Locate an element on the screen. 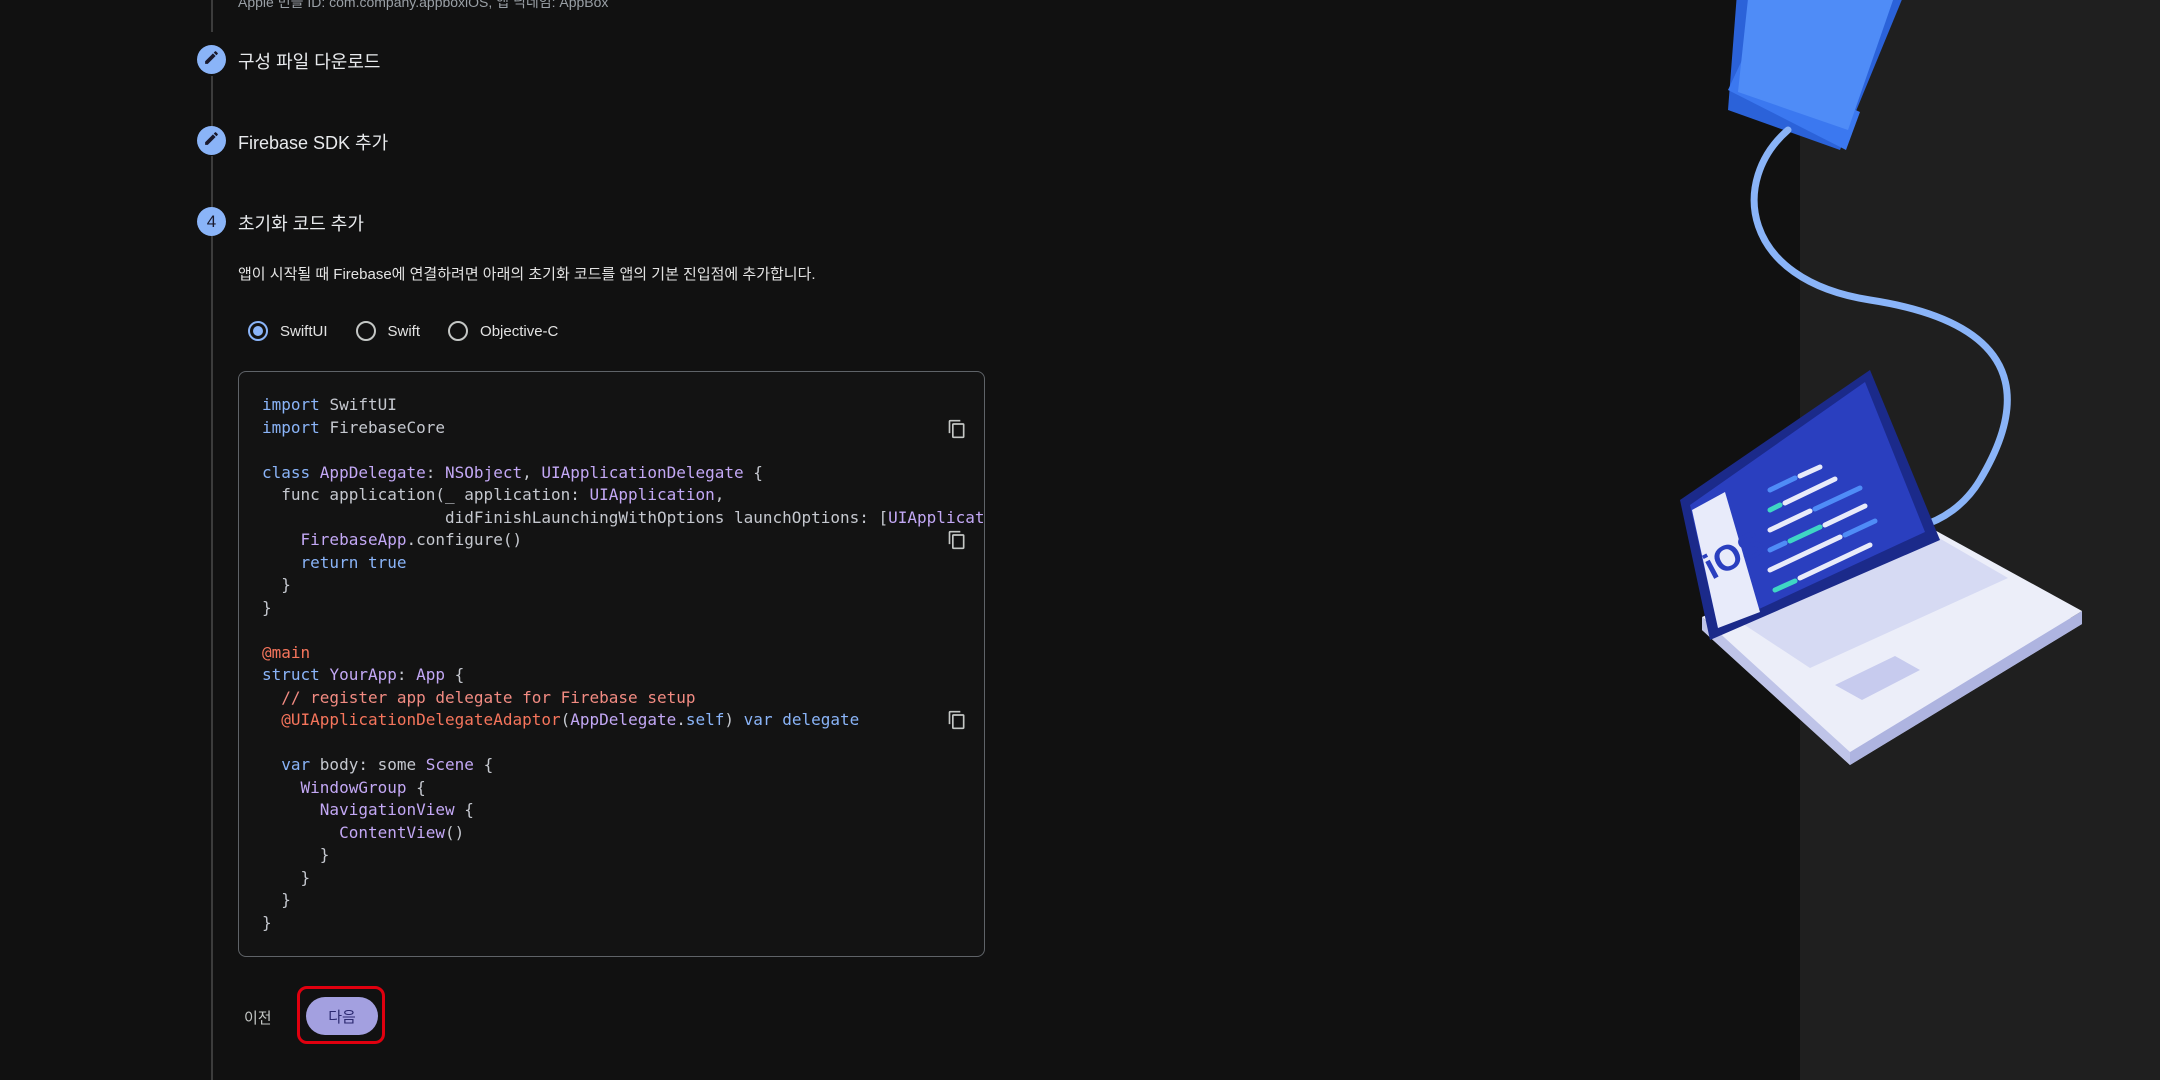  code-token: FirebaseCore is located at coordinates (387, 427).